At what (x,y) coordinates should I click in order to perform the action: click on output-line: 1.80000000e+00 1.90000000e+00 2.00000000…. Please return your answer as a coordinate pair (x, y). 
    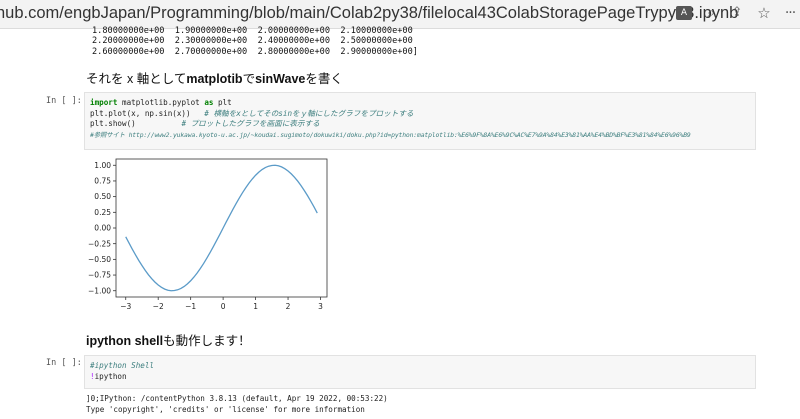
    Looking at the image, I should click on (252, 31).